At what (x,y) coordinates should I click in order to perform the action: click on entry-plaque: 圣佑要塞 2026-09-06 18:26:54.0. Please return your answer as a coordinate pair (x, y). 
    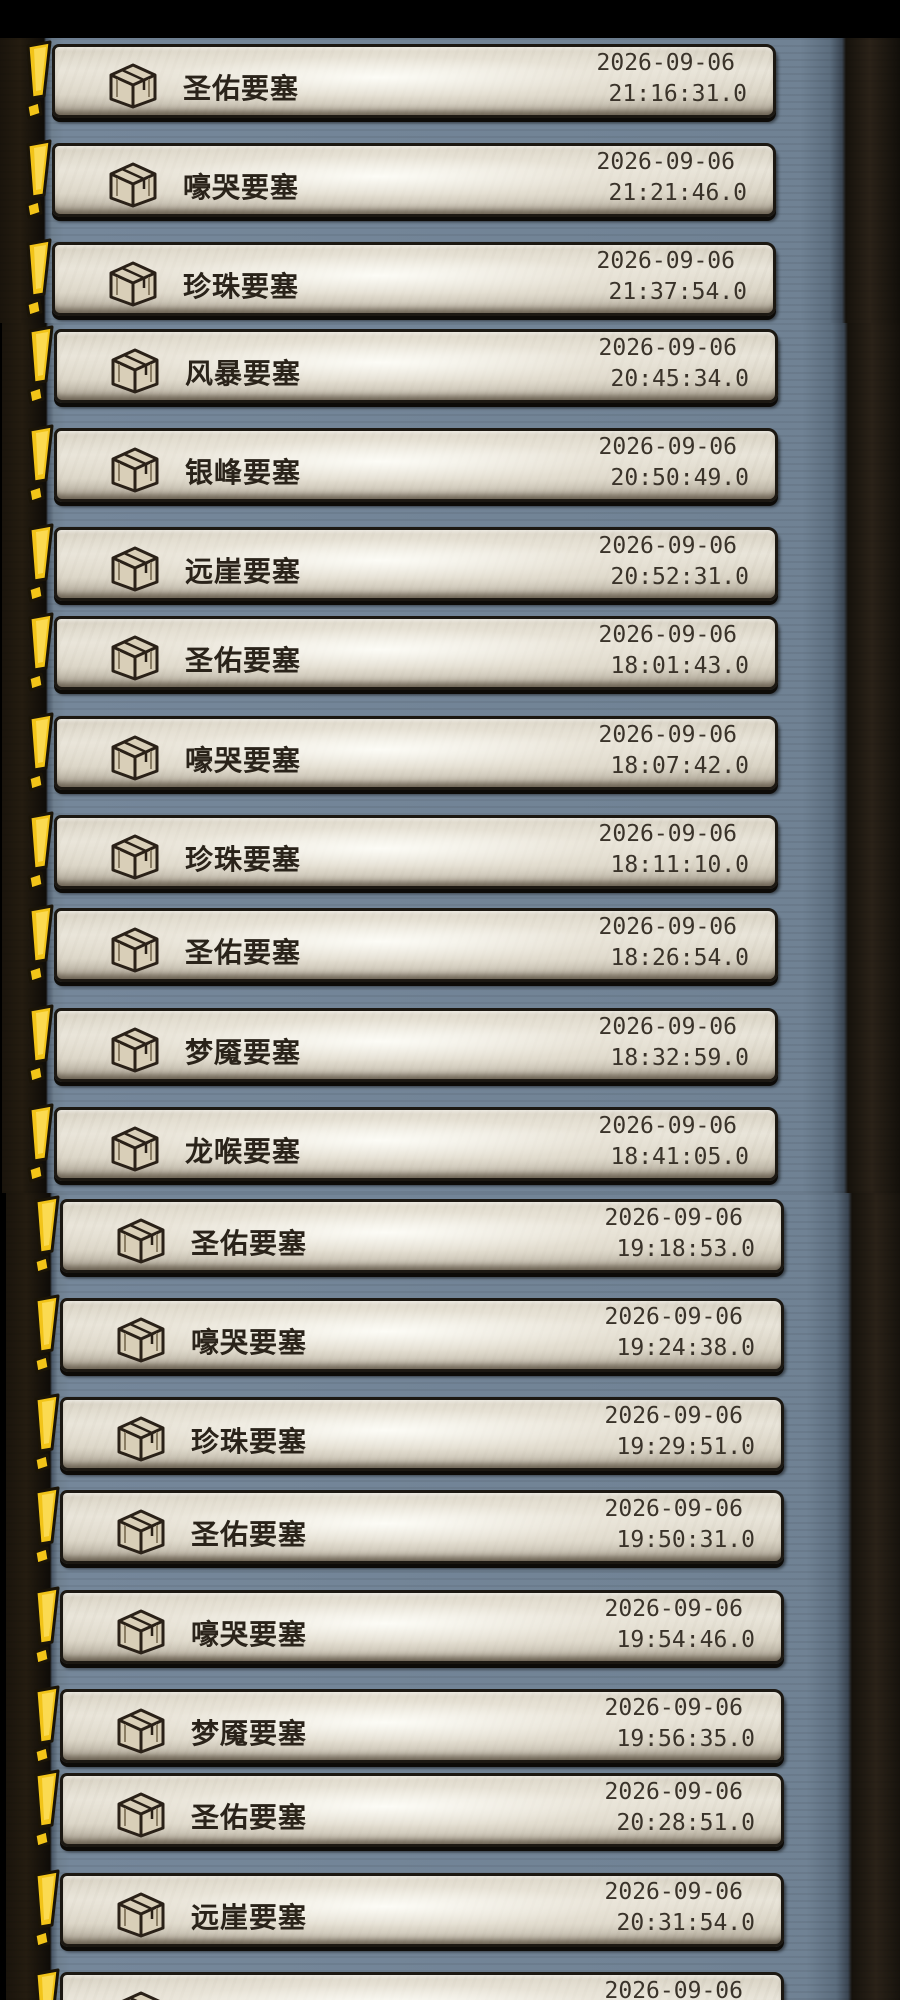
    Looking at the image, I should click on (416, 945).